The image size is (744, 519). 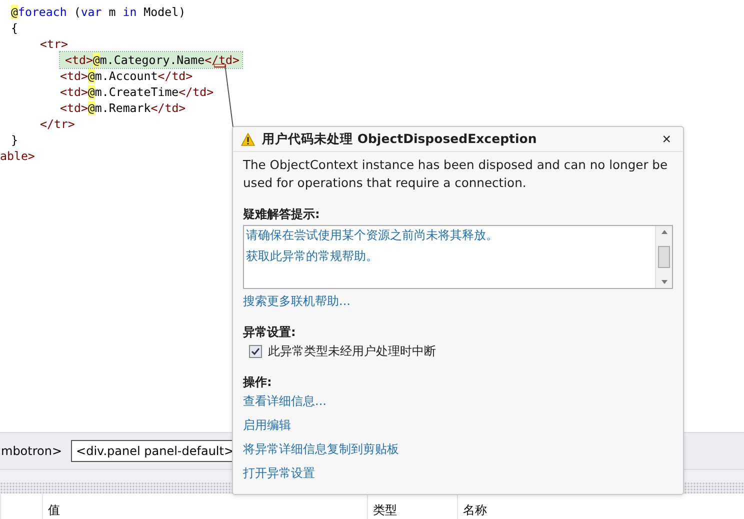 What do you see at coordinates (372, 235) in the screenshot?
I see `tip-link: 请确保在尝试使用某个资源之前尚未将其释放。` at bounding box center [372, 235].